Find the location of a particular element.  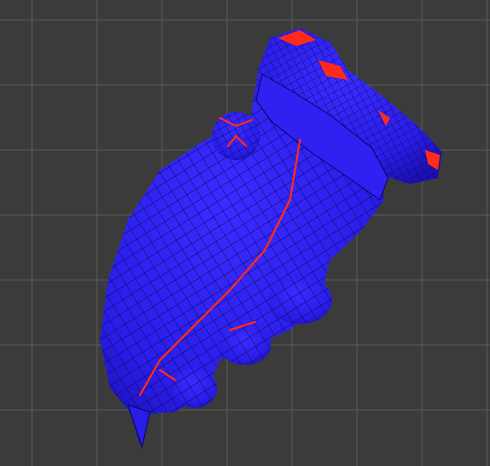

mesh-finger-lobe-2-wire is located at coordinates (245, 345).